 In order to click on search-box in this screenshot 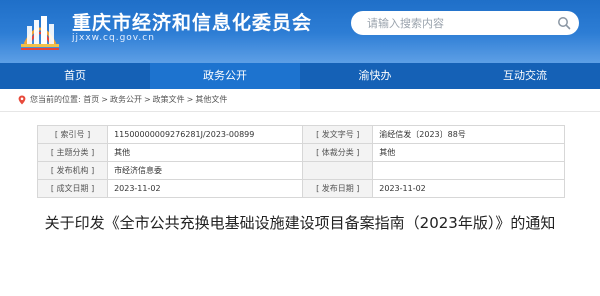, I will do `click(465, 23)`.